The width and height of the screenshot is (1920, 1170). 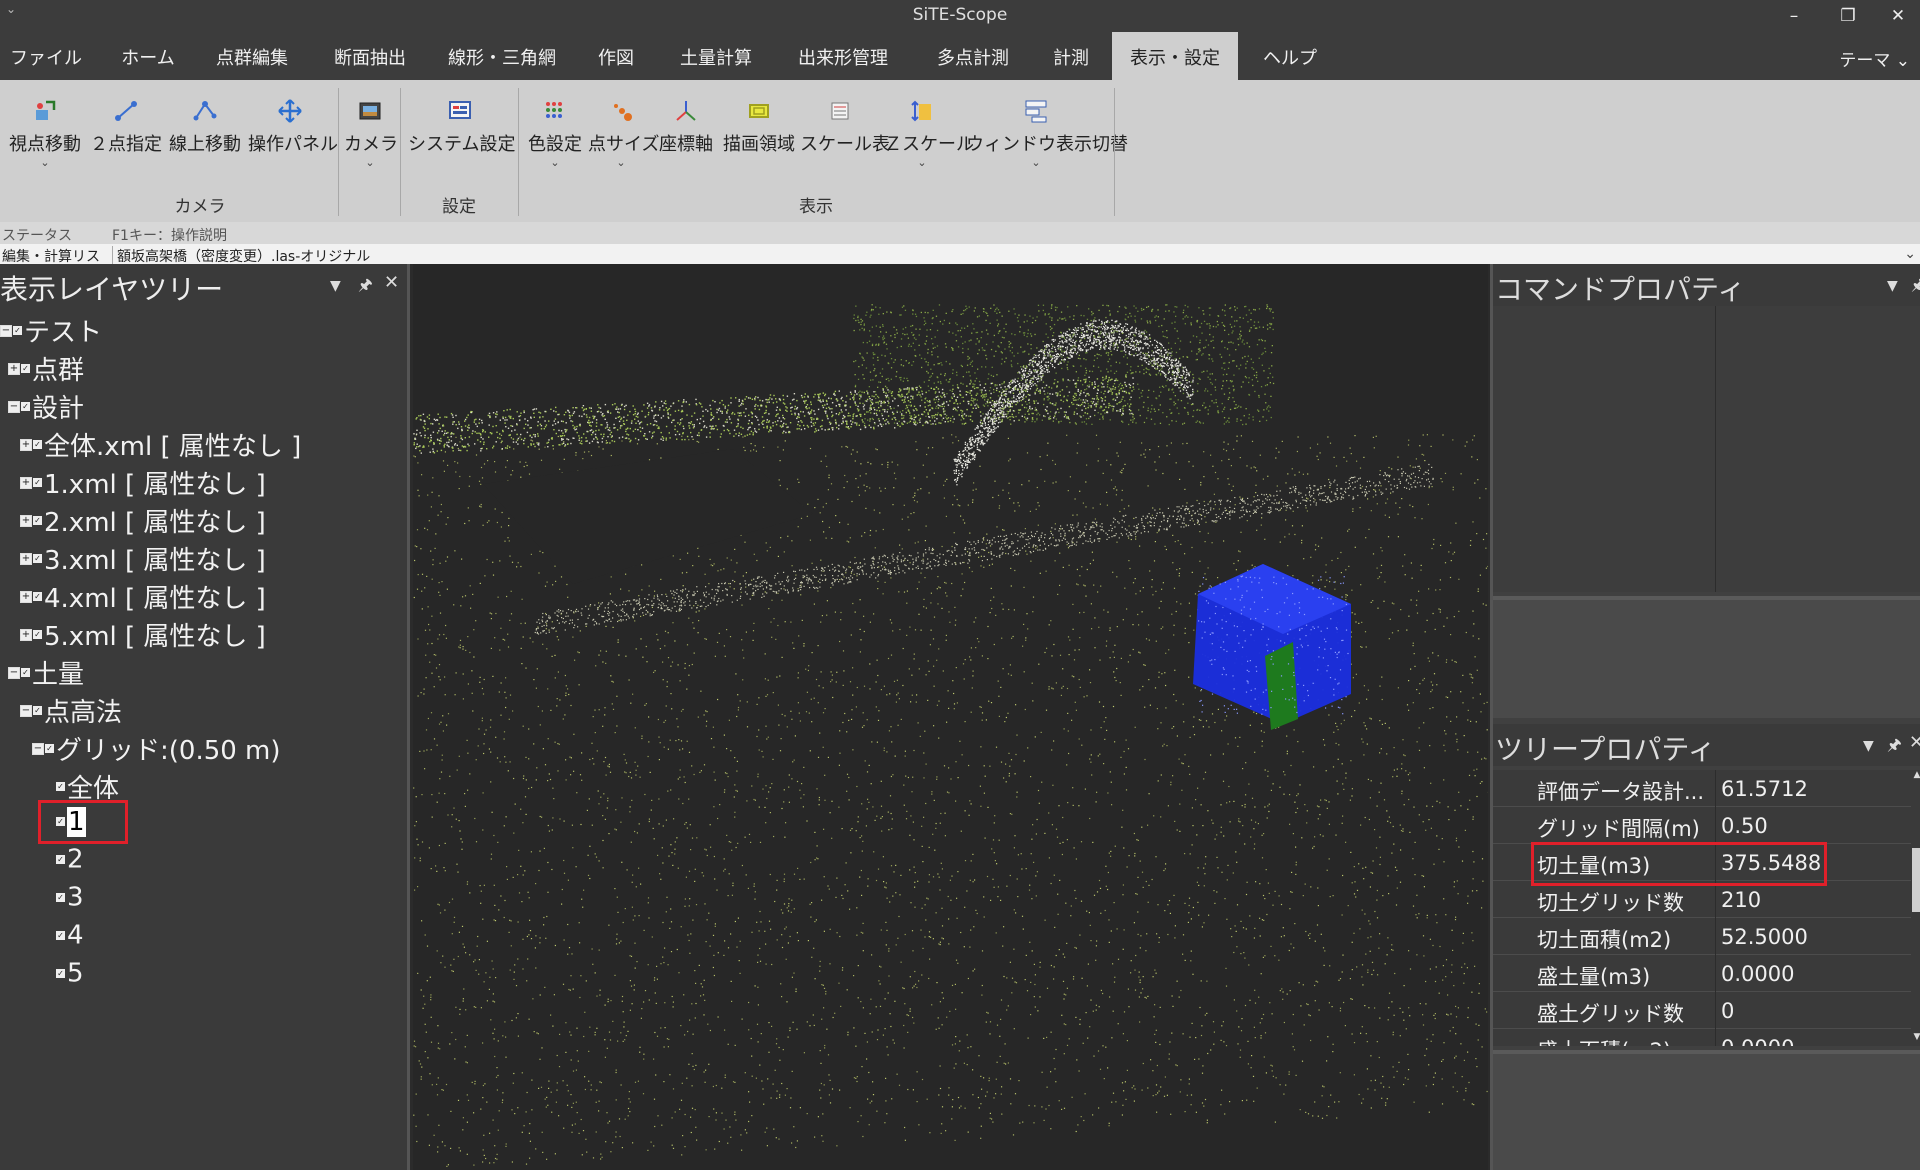 What do you see at coordinates (1702, 899) in the screenshot?
I see `property-row: 切土グリッド数 210` at bounding box center [1702, 899].